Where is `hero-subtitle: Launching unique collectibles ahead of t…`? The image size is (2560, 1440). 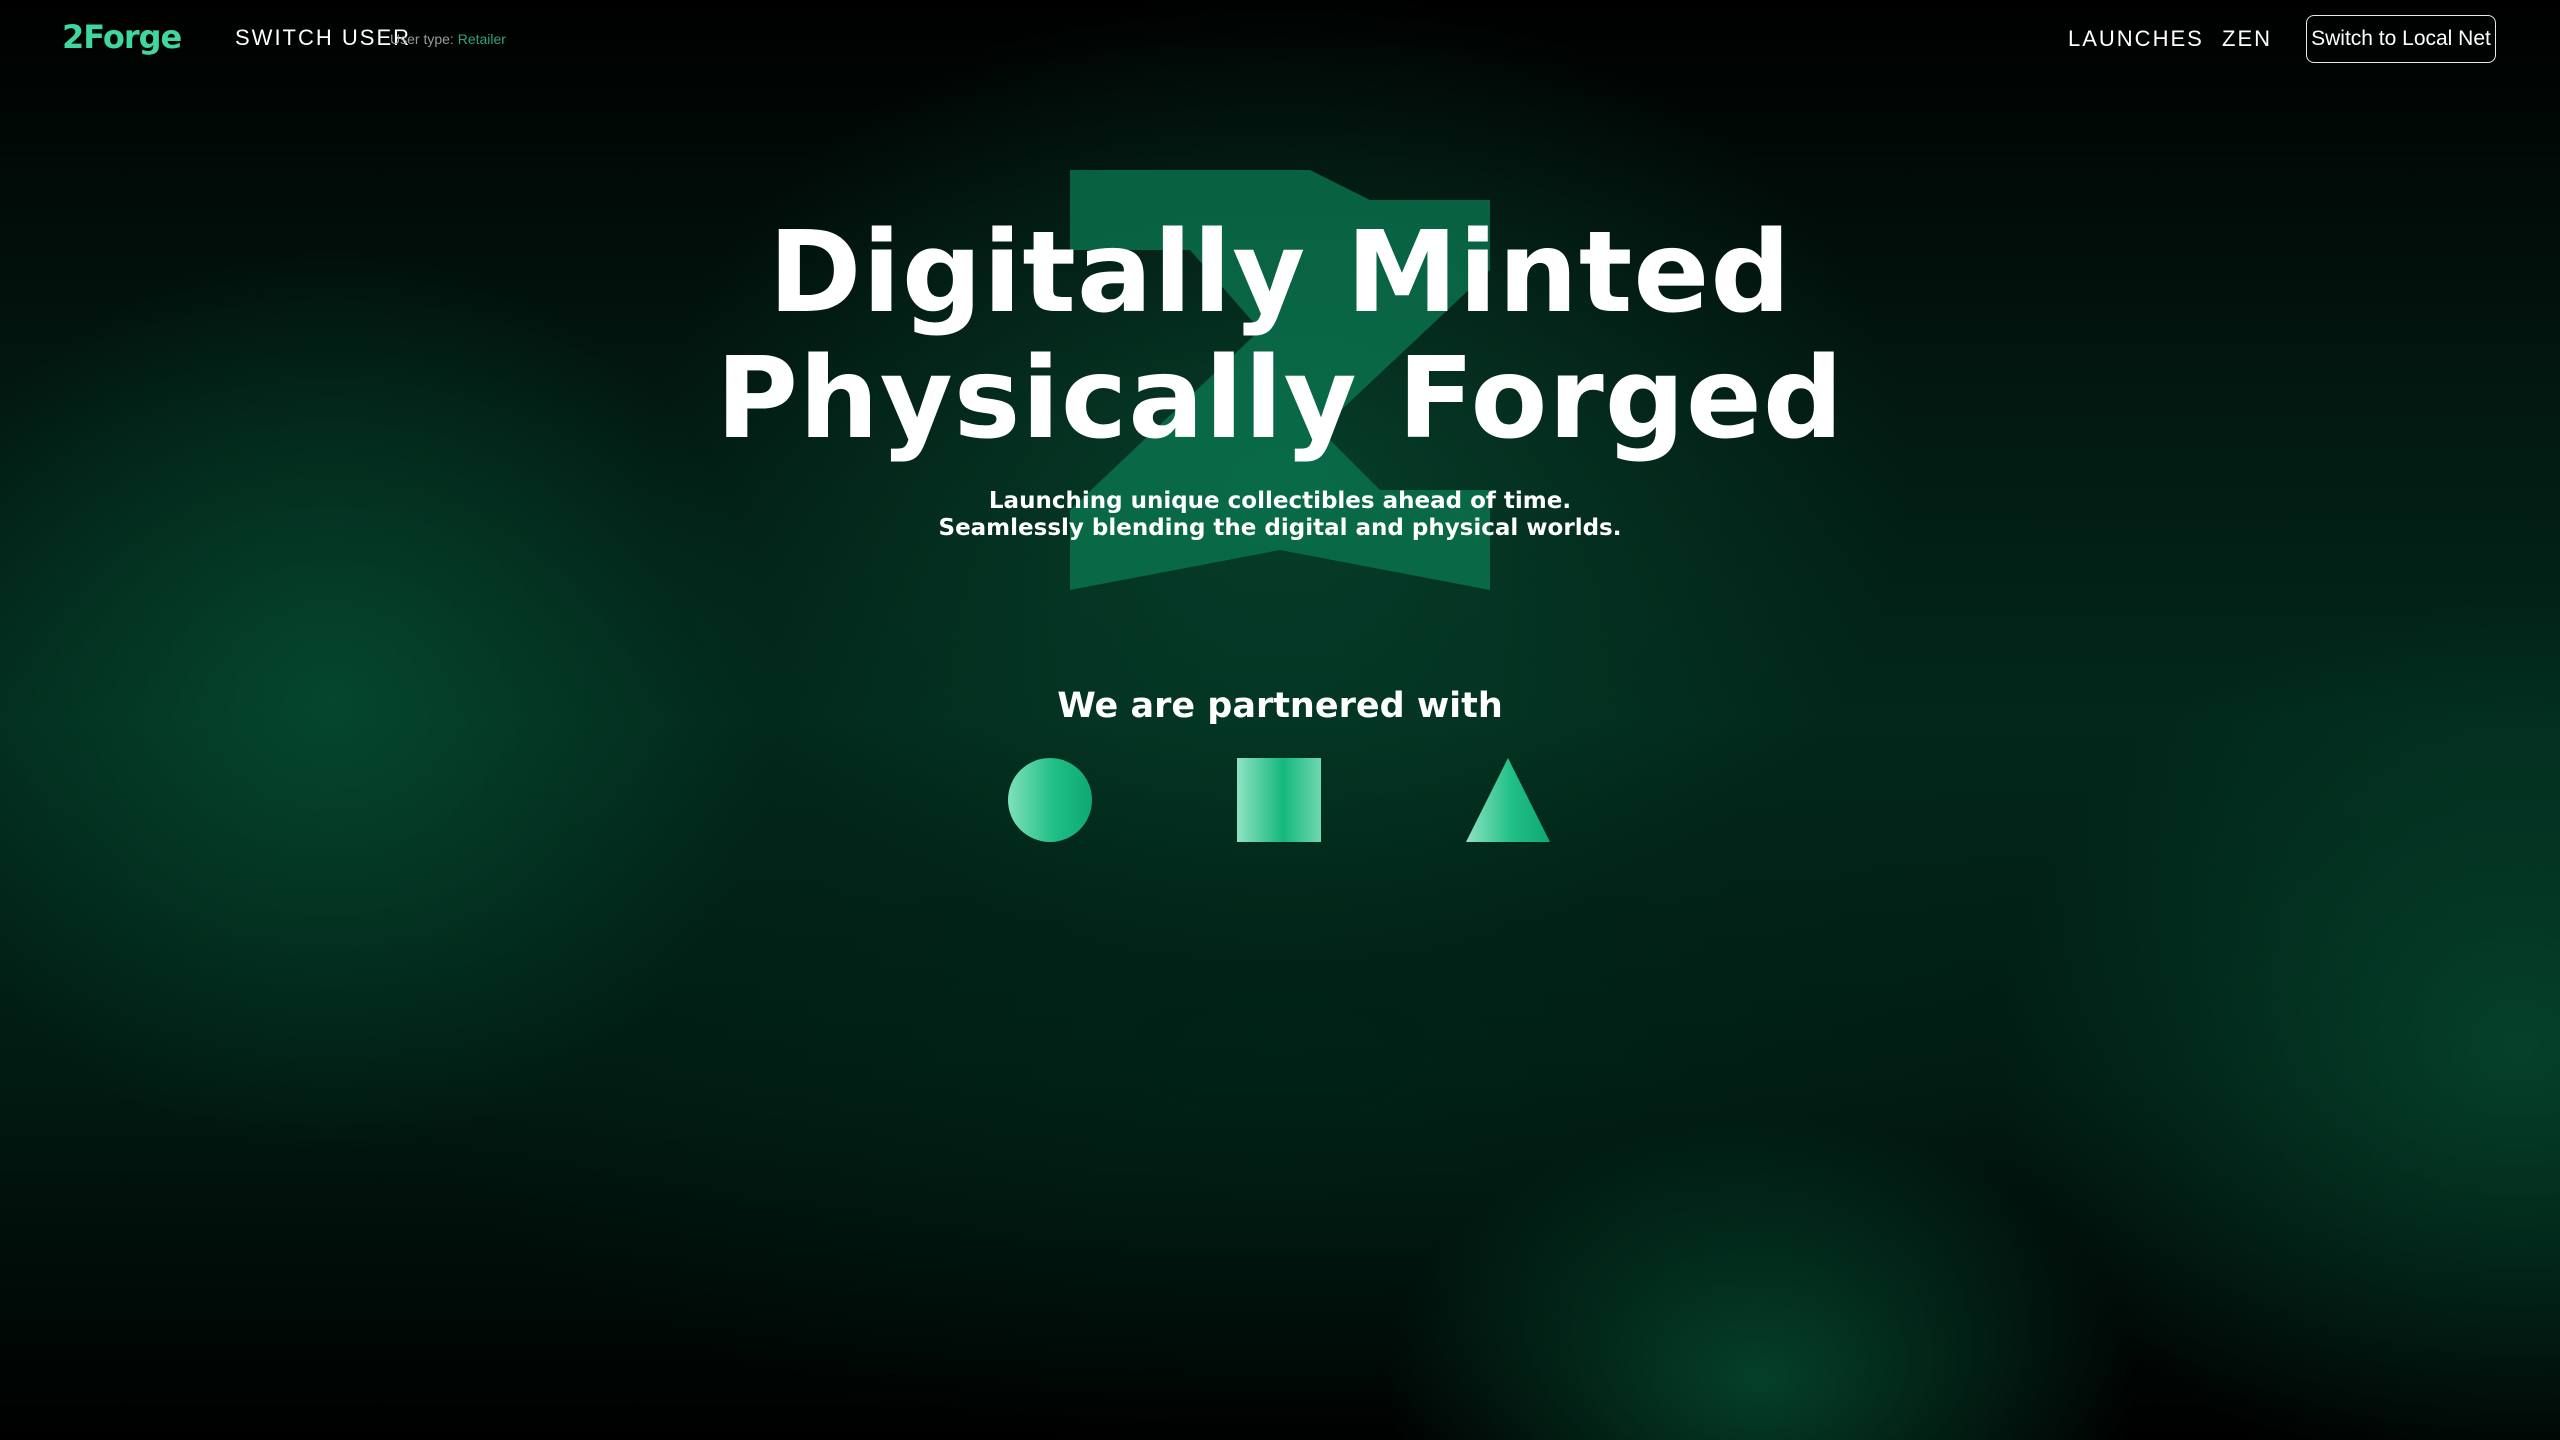 hero-subtitle: Launching unique collectibles ahead of t… is located at coordinates (1280, 515).